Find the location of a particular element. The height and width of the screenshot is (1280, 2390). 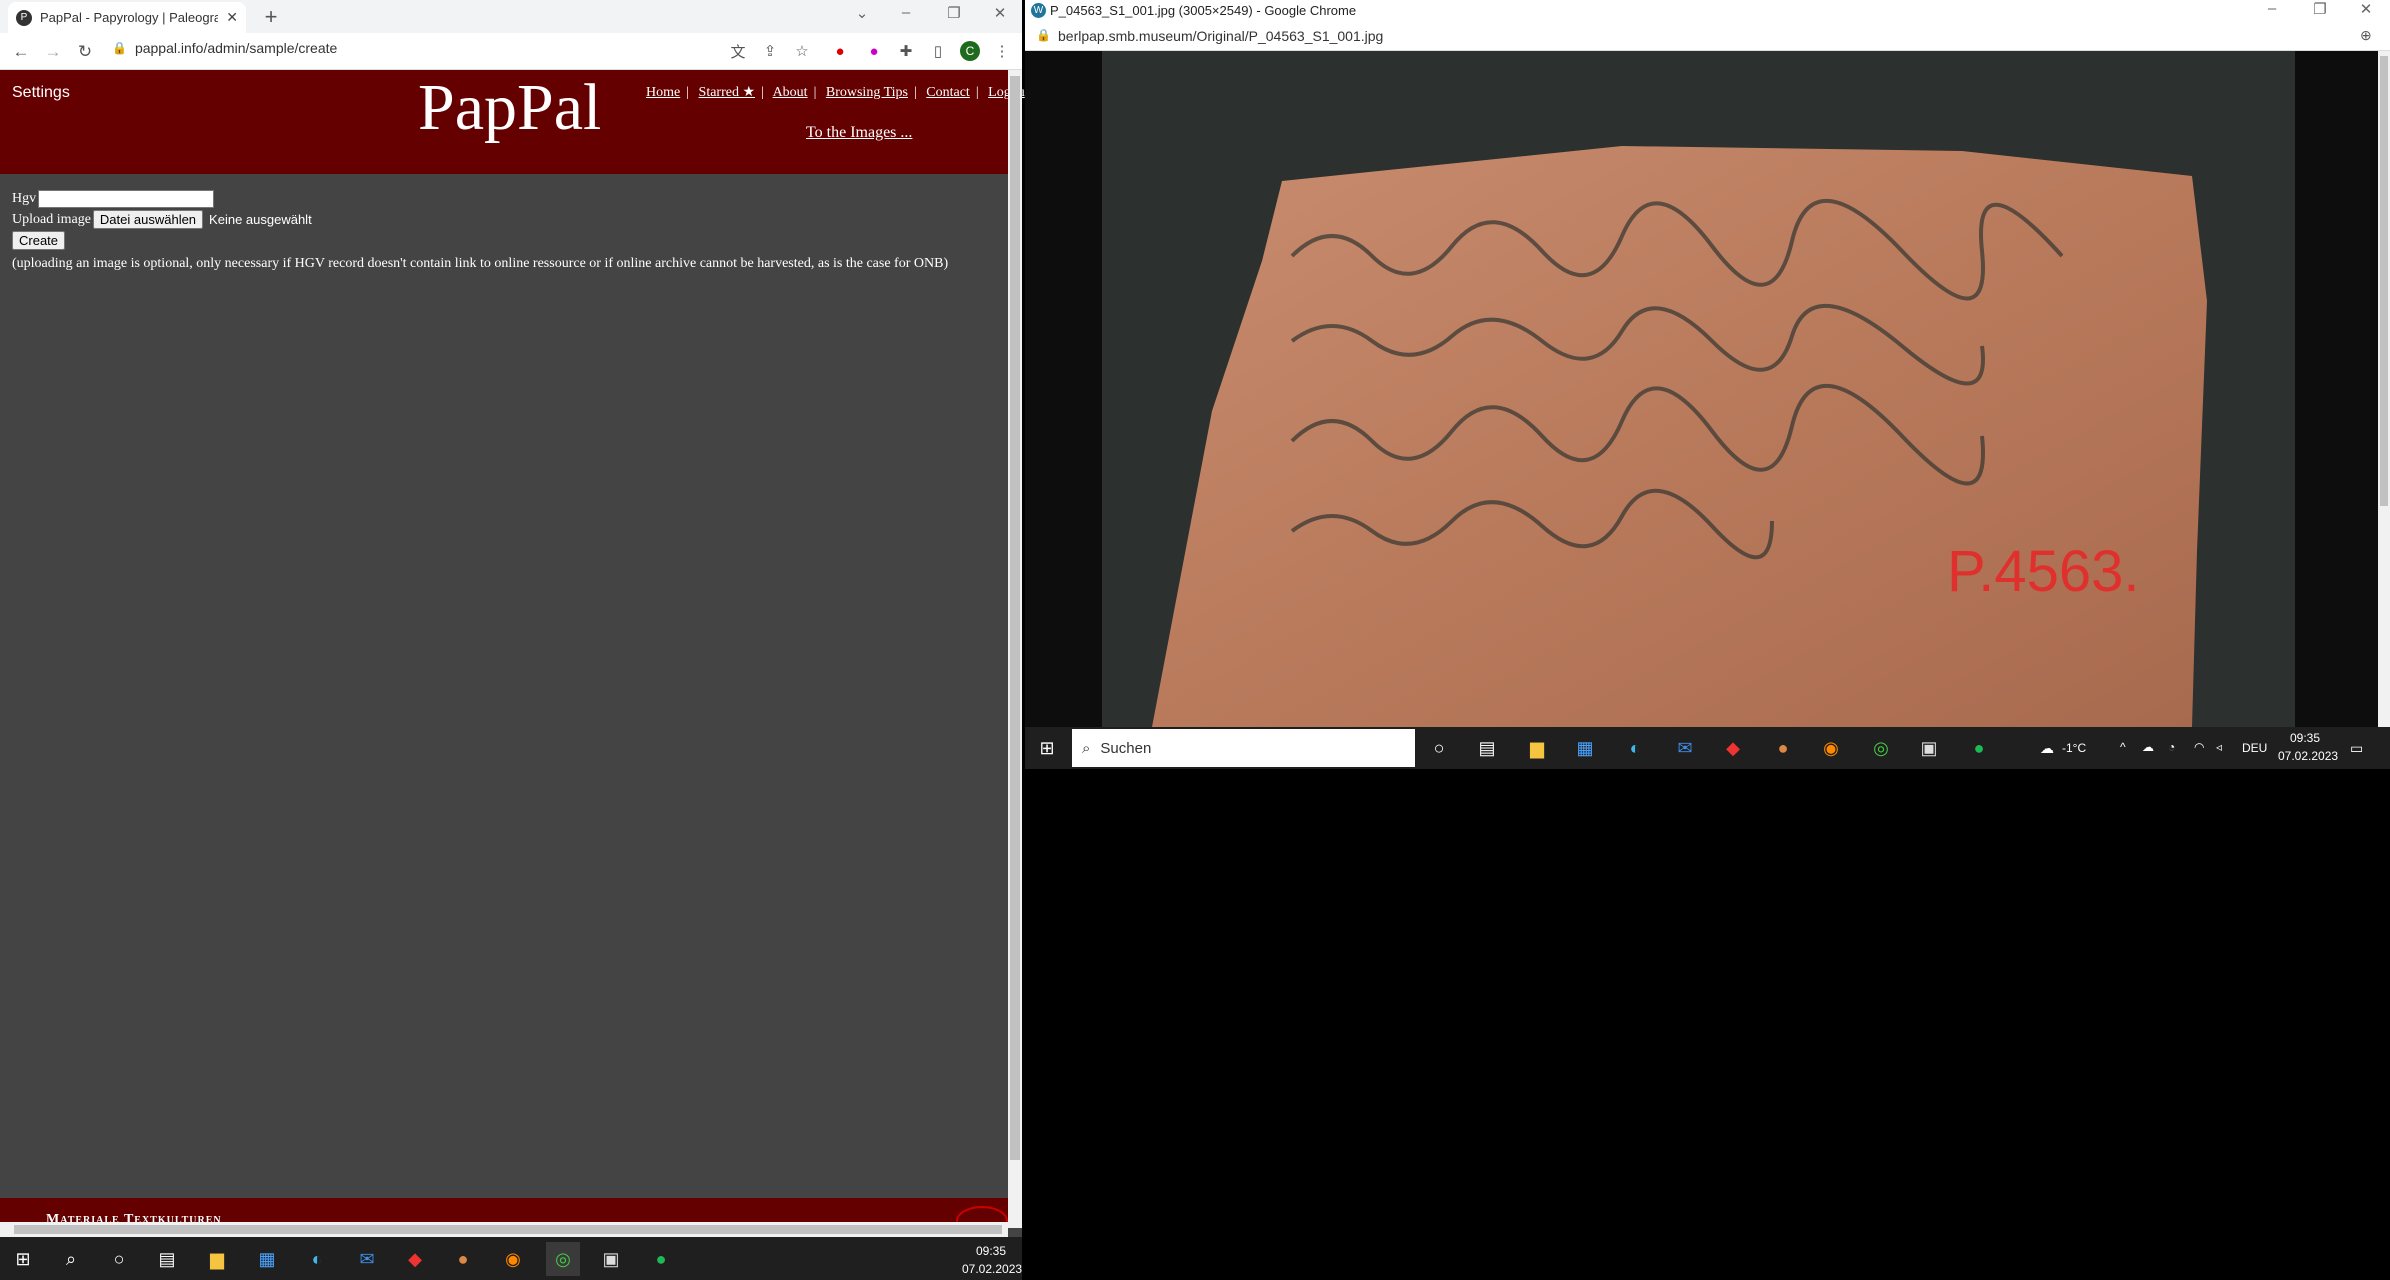

powerpoint-icon-left: ● is located at coordinates (463, 1259).